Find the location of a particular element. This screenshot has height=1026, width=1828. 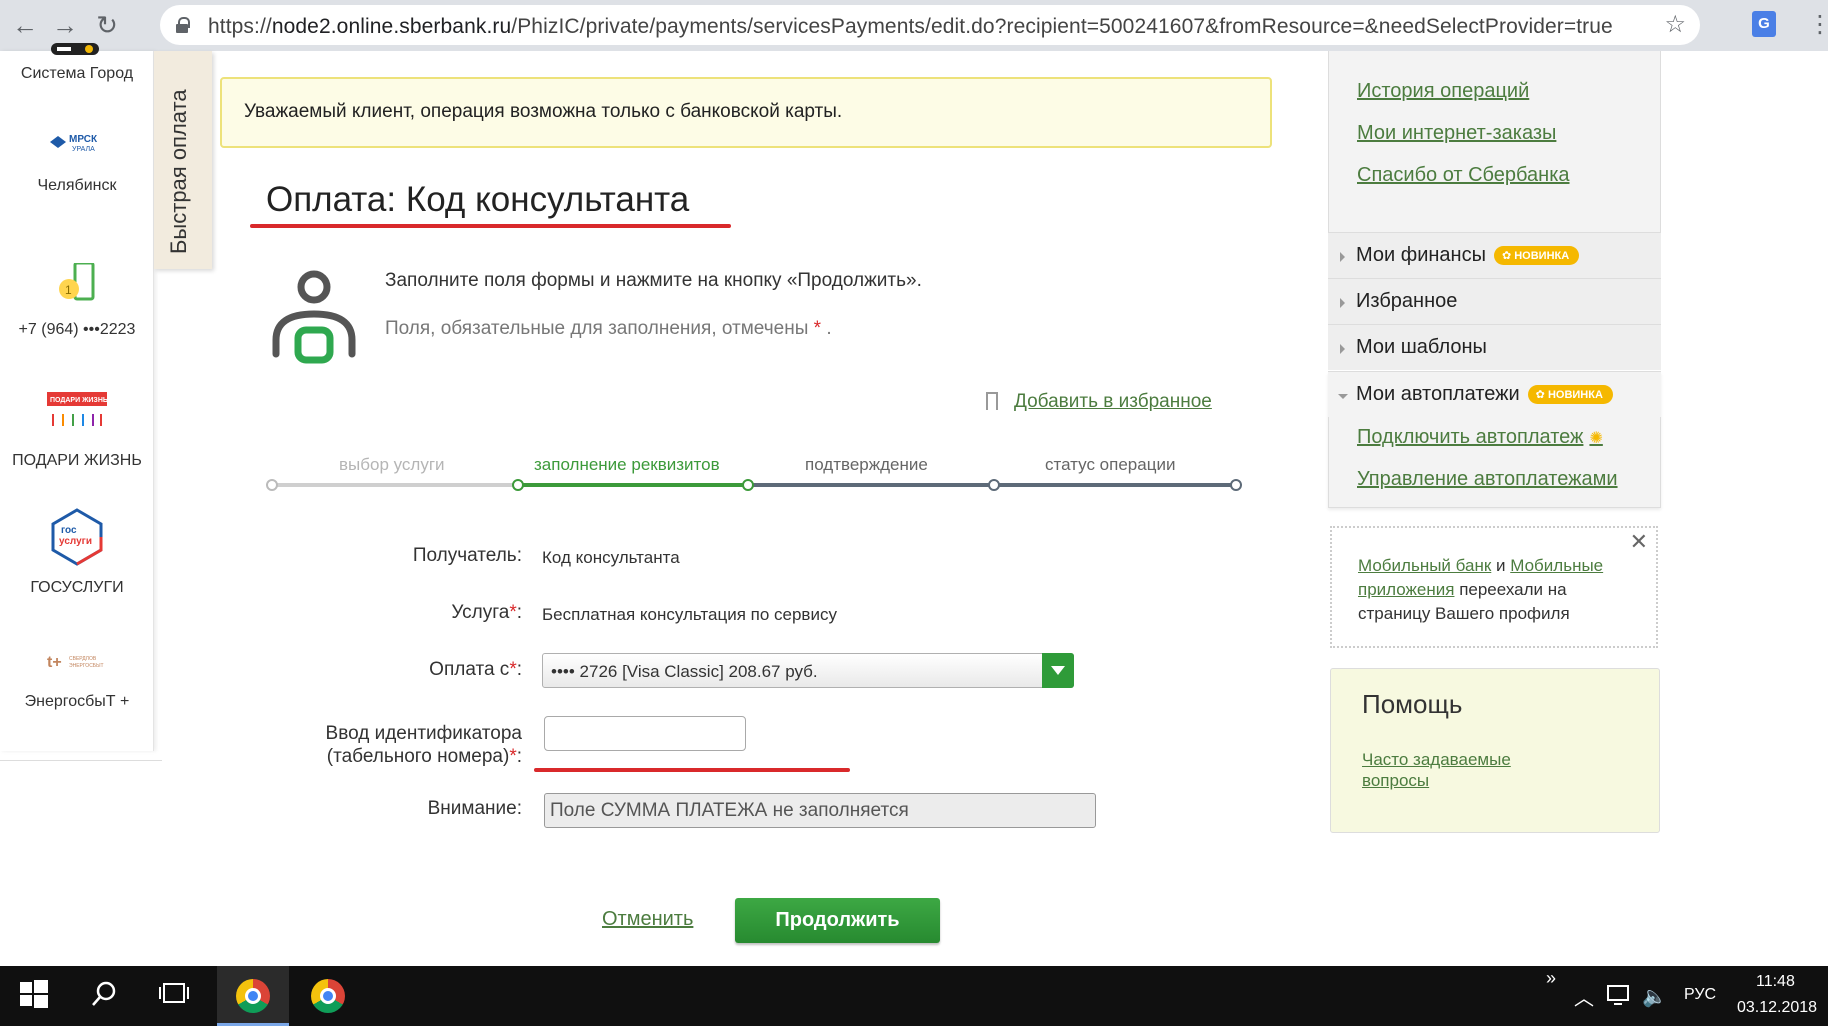

gosuslugi-logo: гос услуги is located at coordinates (77, 537).